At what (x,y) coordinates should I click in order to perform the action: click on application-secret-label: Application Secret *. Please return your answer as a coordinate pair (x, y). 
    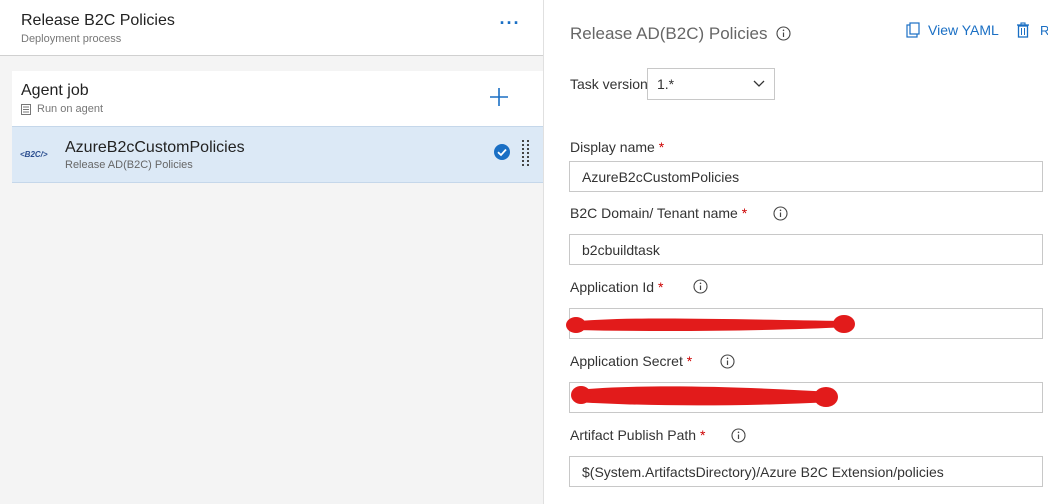
    Looking at the image, I should click on (631, 361).